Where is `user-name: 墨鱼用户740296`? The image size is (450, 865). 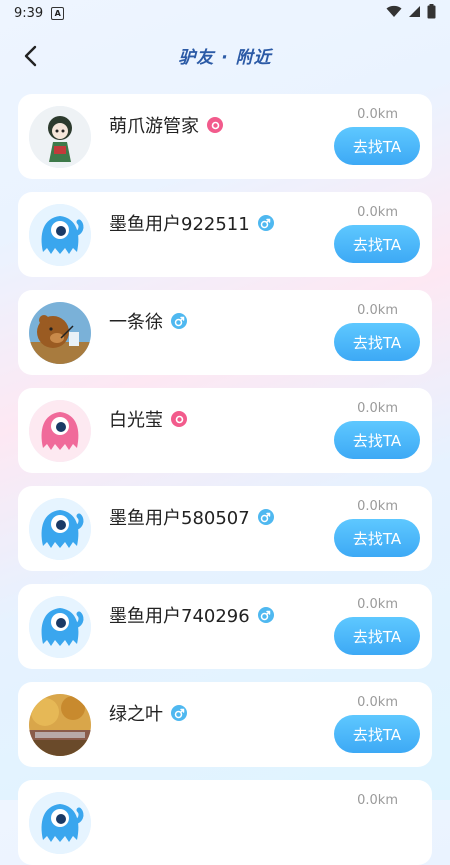 user-name: 墨鱼用户740296 is located at coordinates (179, 616).